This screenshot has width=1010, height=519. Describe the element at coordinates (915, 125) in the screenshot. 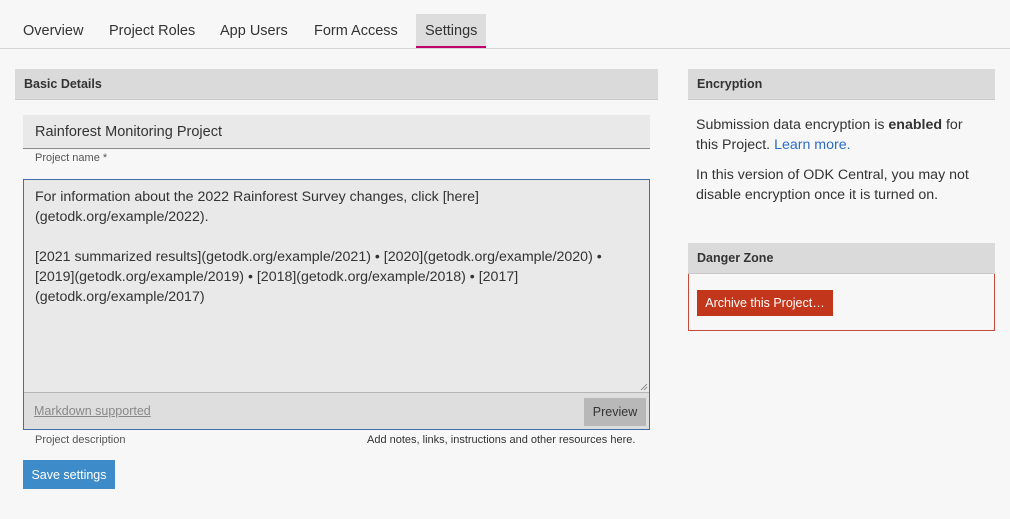

I see `encryption-enabled-label: enabled` at that location.